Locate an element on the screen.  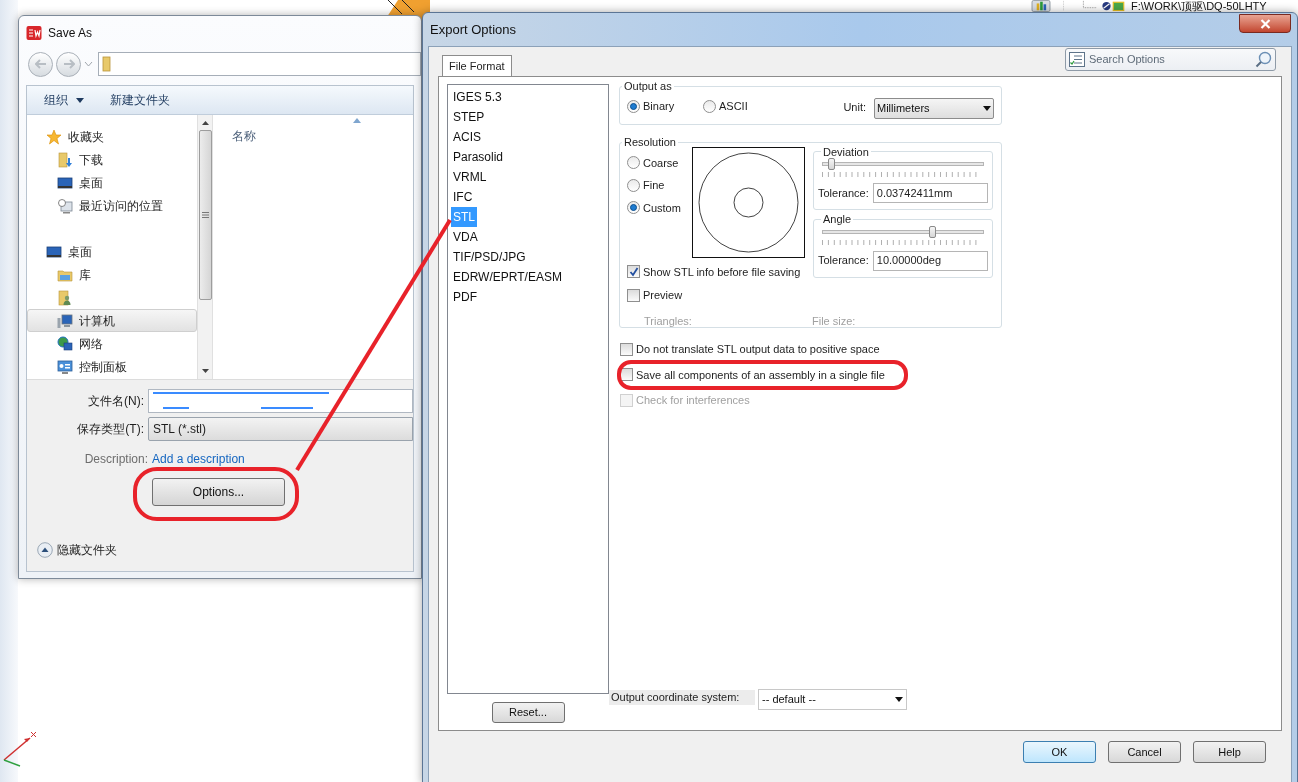
forward-button is located at coordinates (68, 64).